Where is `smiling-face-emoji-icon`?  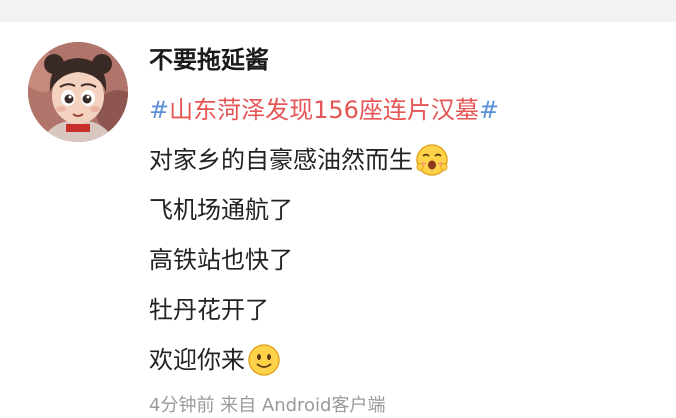 smiling-face-emoji-icon is located at coordinates (264, 360).